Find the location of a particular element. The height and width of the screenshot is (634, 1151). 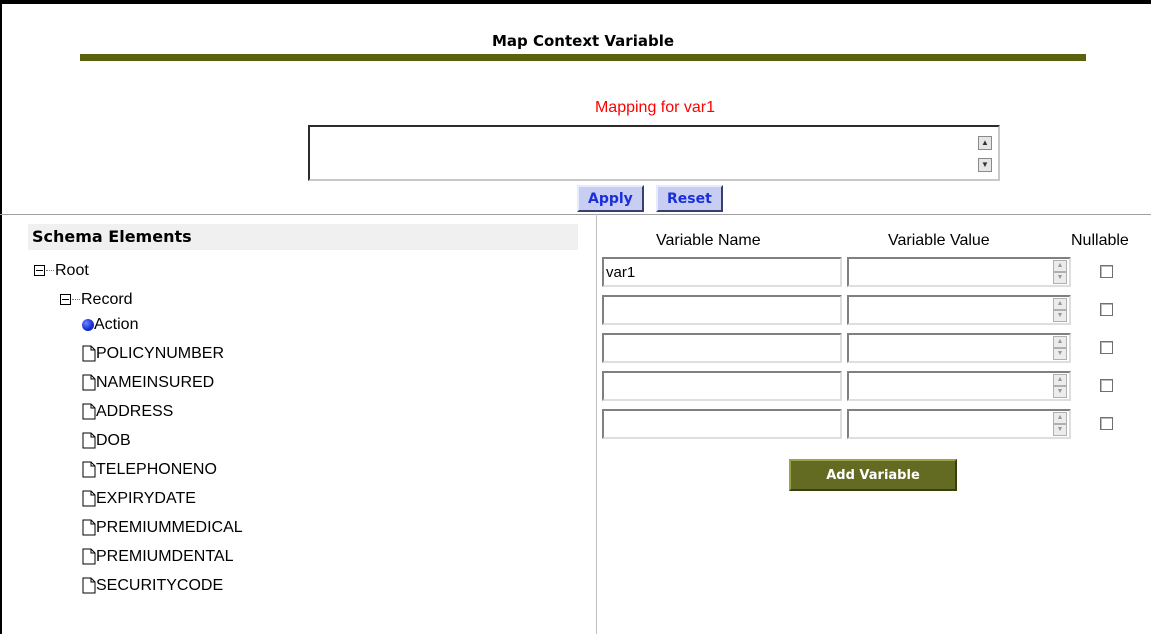

tree-node-label: EXPIRYDATE is located at coordinates (146, 498).